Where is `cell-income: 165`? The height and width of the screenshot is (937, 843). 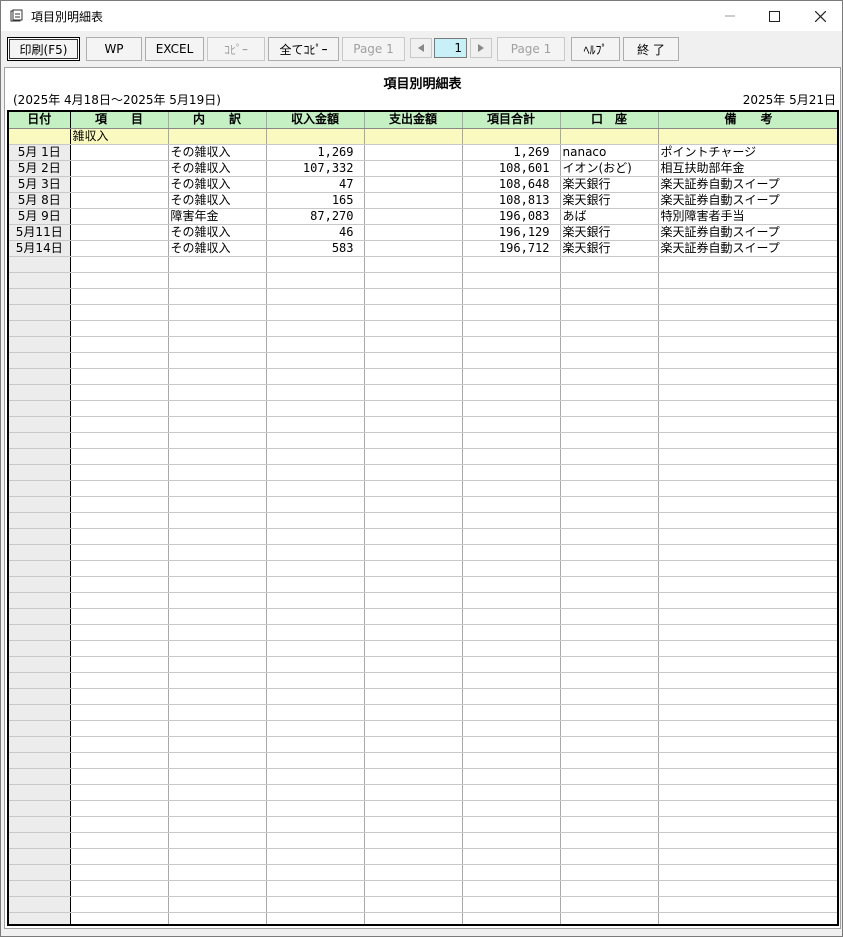
cell-income: 165 is located at coordinates (315, 200).